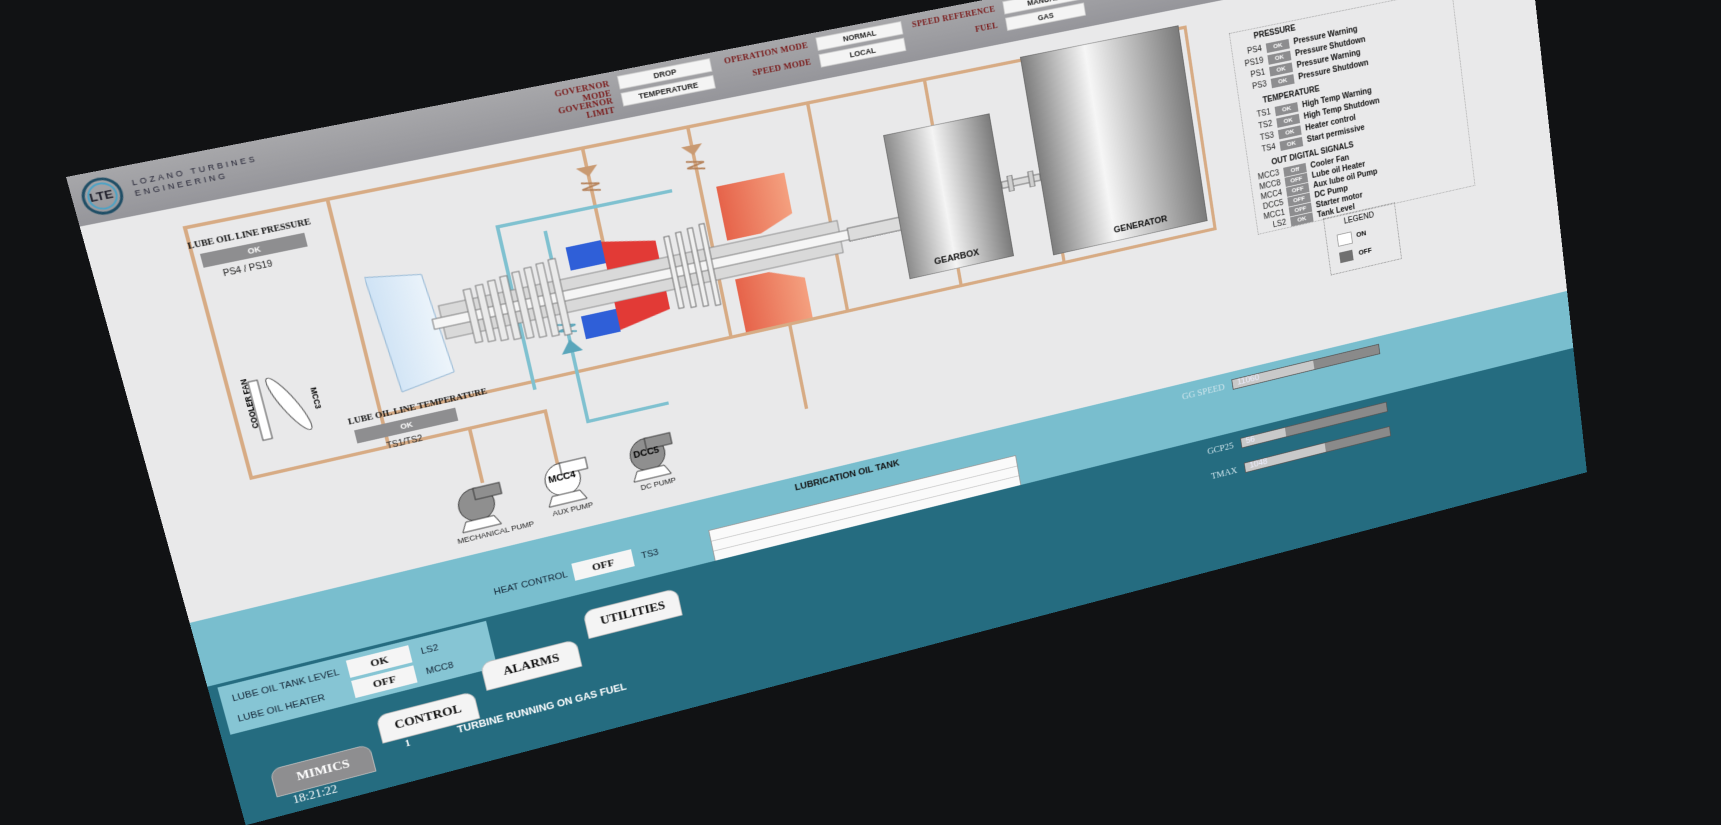 This screenshot has height=825, width=1721. What do you see at coordinates (531, 665) in the screenshot?
I see `tab-alarms: ALARMS` at bounding box center [531, 665].